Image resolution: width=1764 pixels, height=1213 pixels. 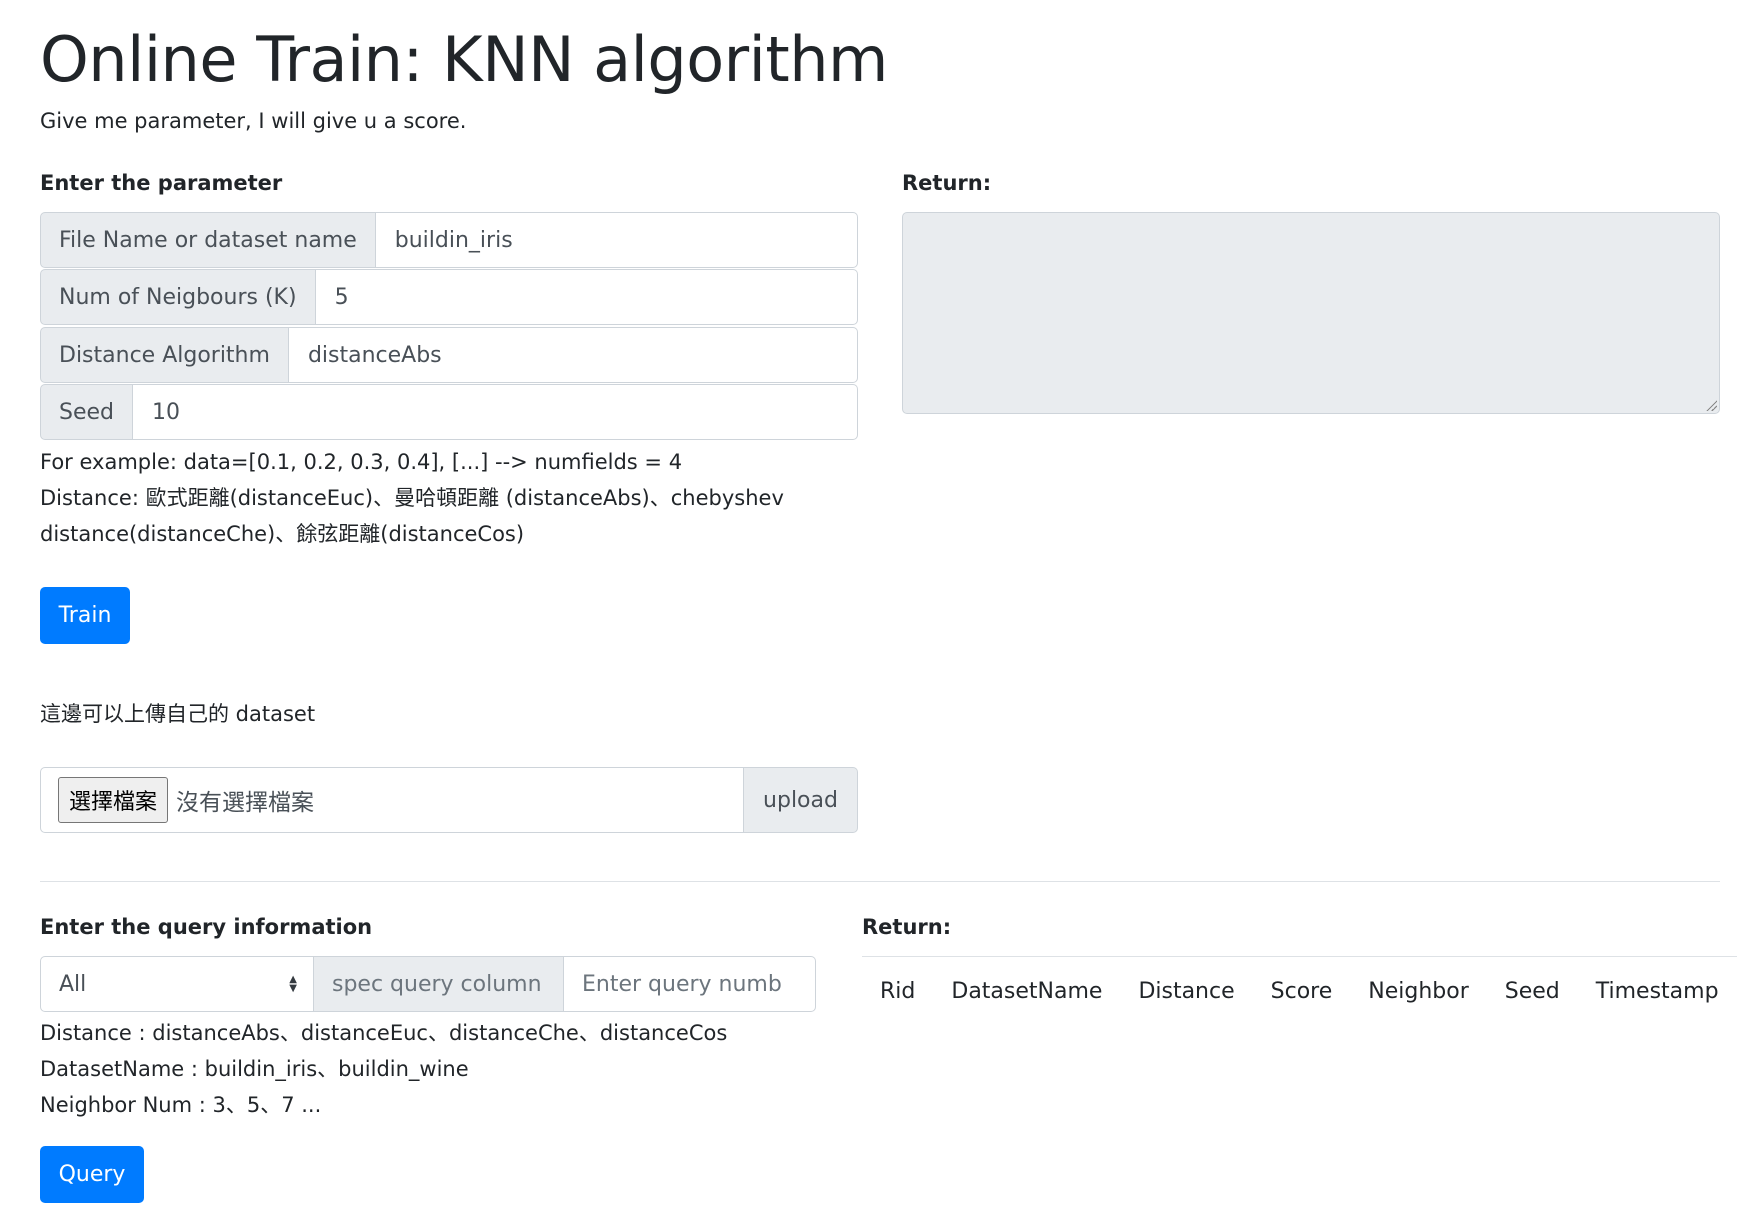 What do you see at coordinates (208, 240) in the screenshot?
I see `field-file-name-label: File Name or dataset name` at bounding box center [208, 240].